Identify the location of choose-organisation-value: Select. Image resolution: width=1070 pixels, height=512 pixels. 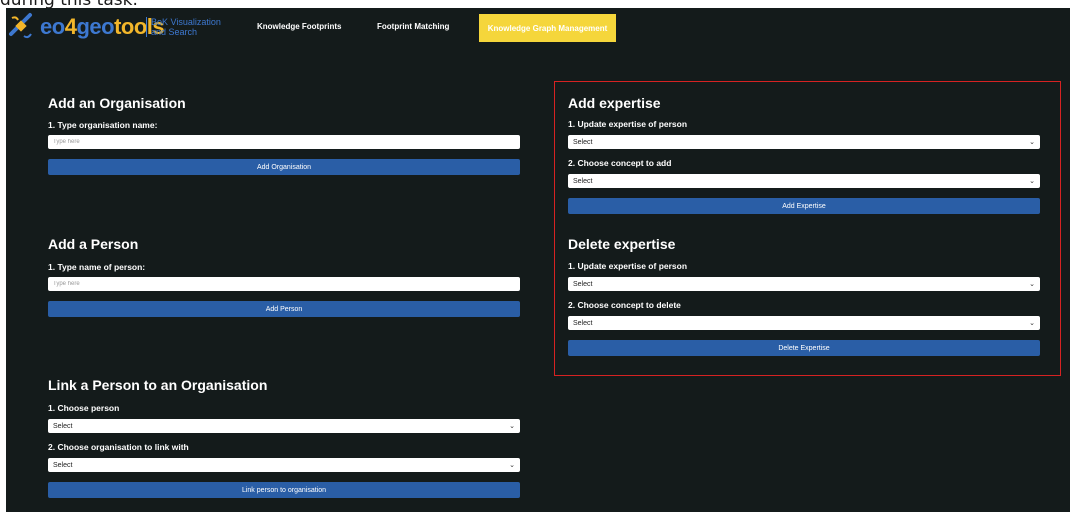
(63, 465).